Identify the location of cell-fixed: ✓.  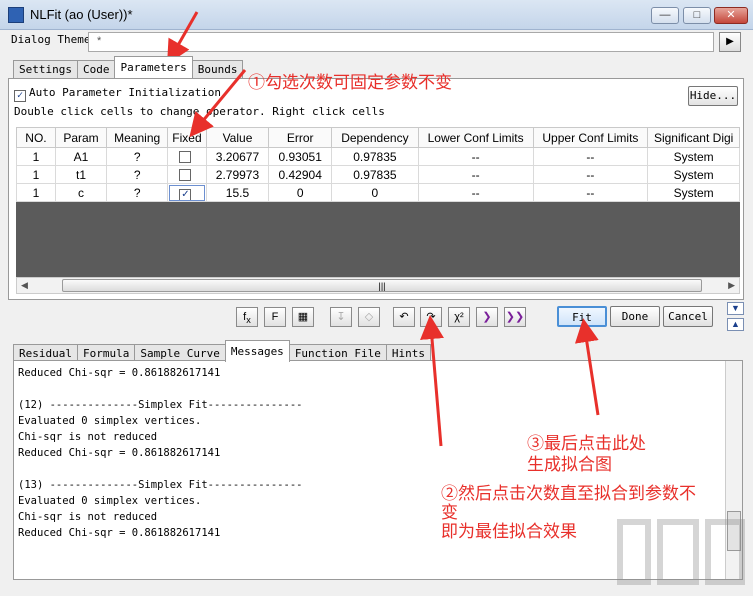
(187, 192).